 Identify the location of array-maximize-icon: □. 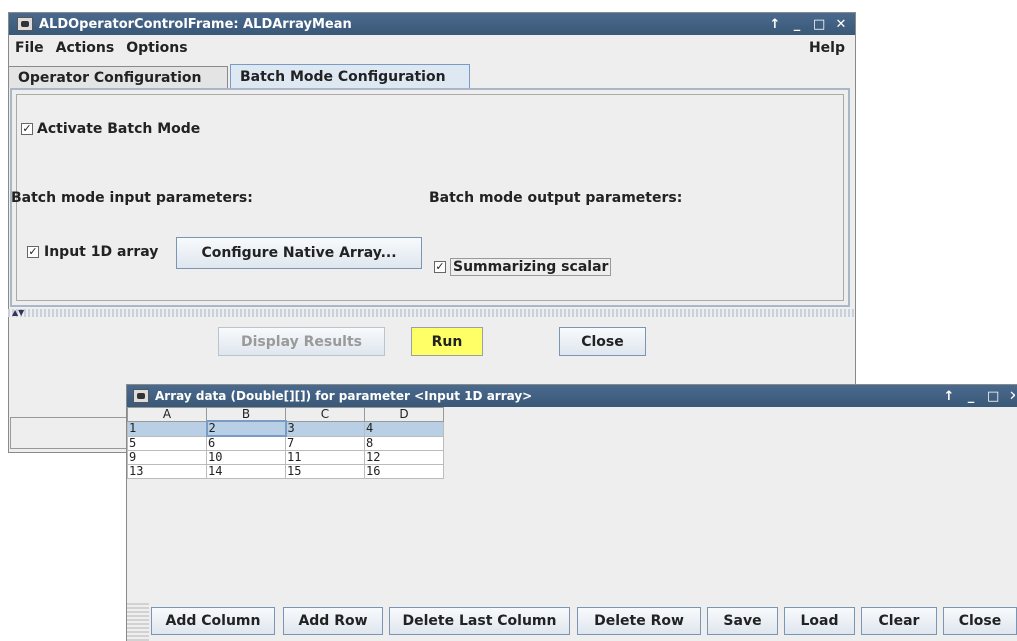
(993, 396).